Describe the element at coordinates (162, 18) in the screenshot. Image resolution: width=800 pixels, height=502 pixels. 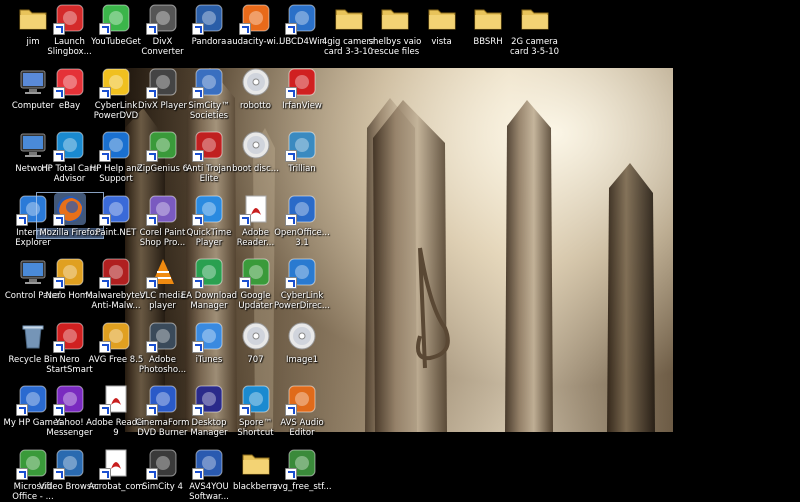
I see `divx-icon` at that location.